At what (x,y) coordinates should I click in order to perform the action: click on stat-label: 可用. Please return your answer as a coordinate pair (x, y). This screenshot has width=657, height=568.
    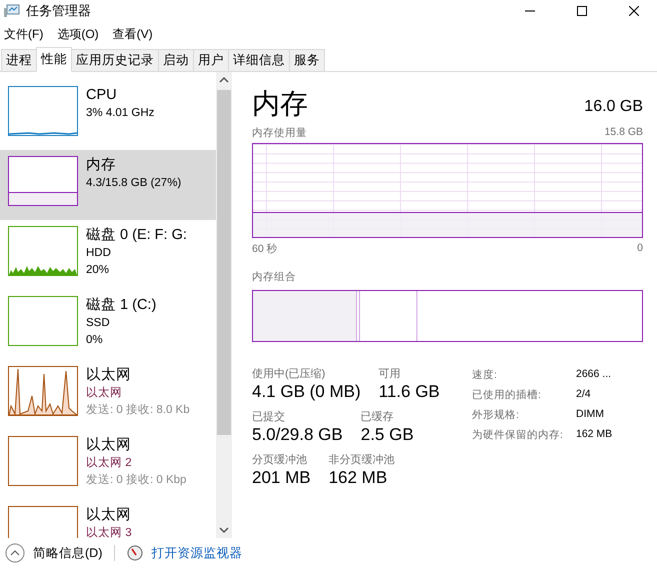
    Looking at the image, I should click on (390, 374).